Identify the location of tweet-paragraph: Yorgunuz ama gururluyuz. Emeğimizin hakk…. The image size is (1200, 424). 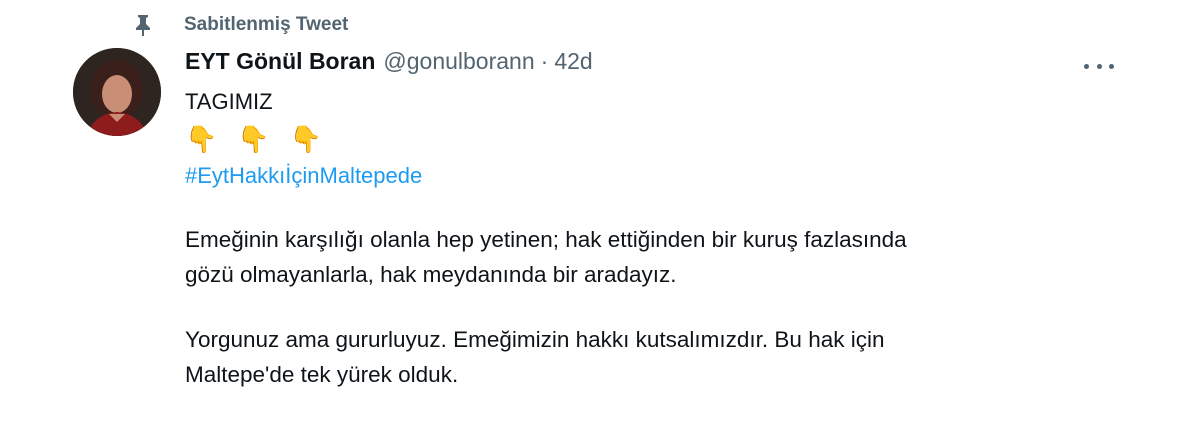
(665, 357).